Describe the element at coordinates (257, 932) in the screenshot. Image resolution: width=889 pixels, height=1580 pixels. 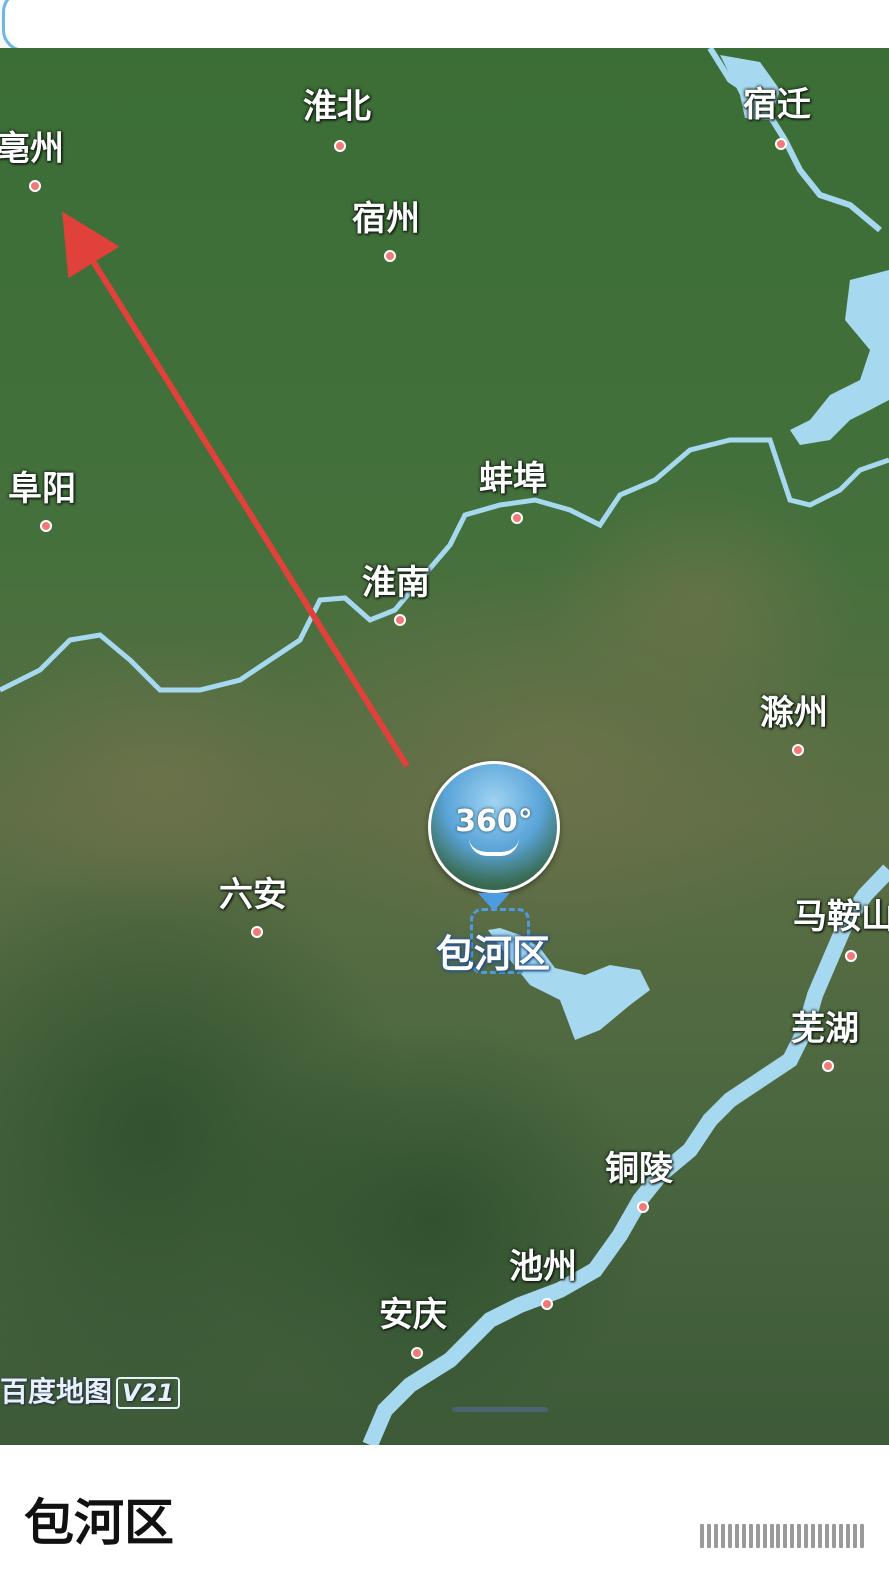
I see `city-dot-luan` at that location.